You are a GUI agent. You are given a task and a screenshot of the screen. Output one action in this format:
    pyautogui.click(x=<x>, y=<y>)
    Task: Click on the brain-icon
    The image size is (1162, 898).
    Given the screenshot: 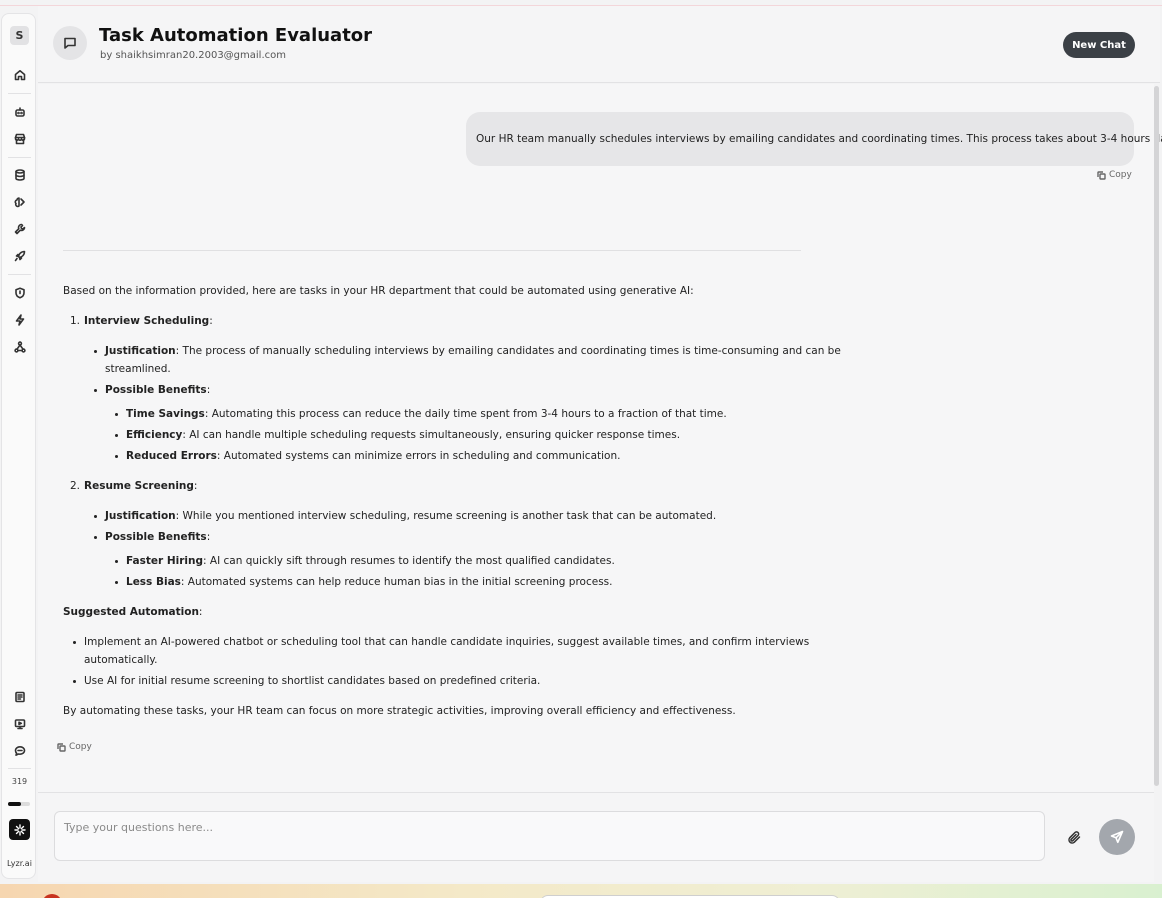 What is the action you would take?
    pyautogui.click(x=19, y=201)
    